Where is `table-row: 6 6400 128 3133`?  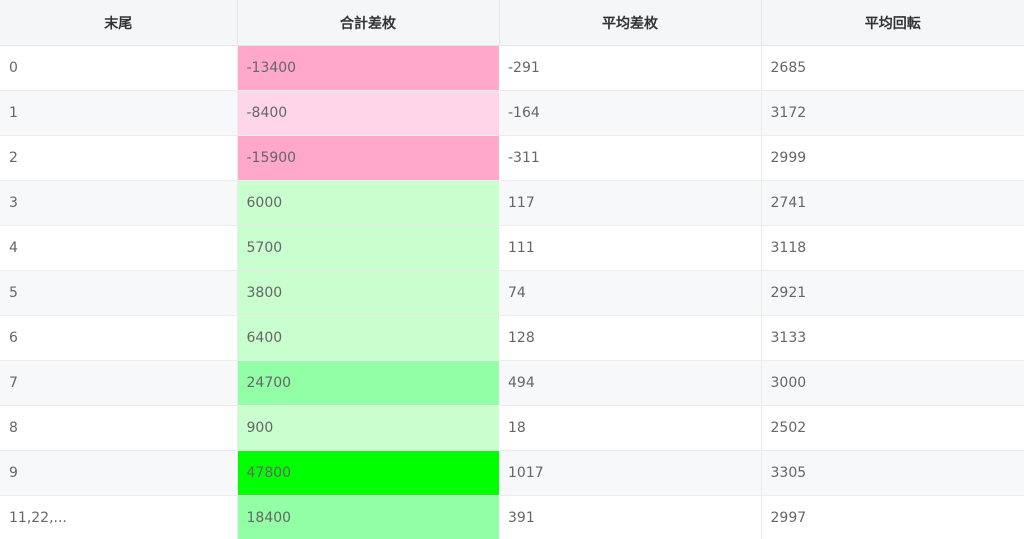
table-row: 6 6400 128 3133 is located at coordinates (512, 338).